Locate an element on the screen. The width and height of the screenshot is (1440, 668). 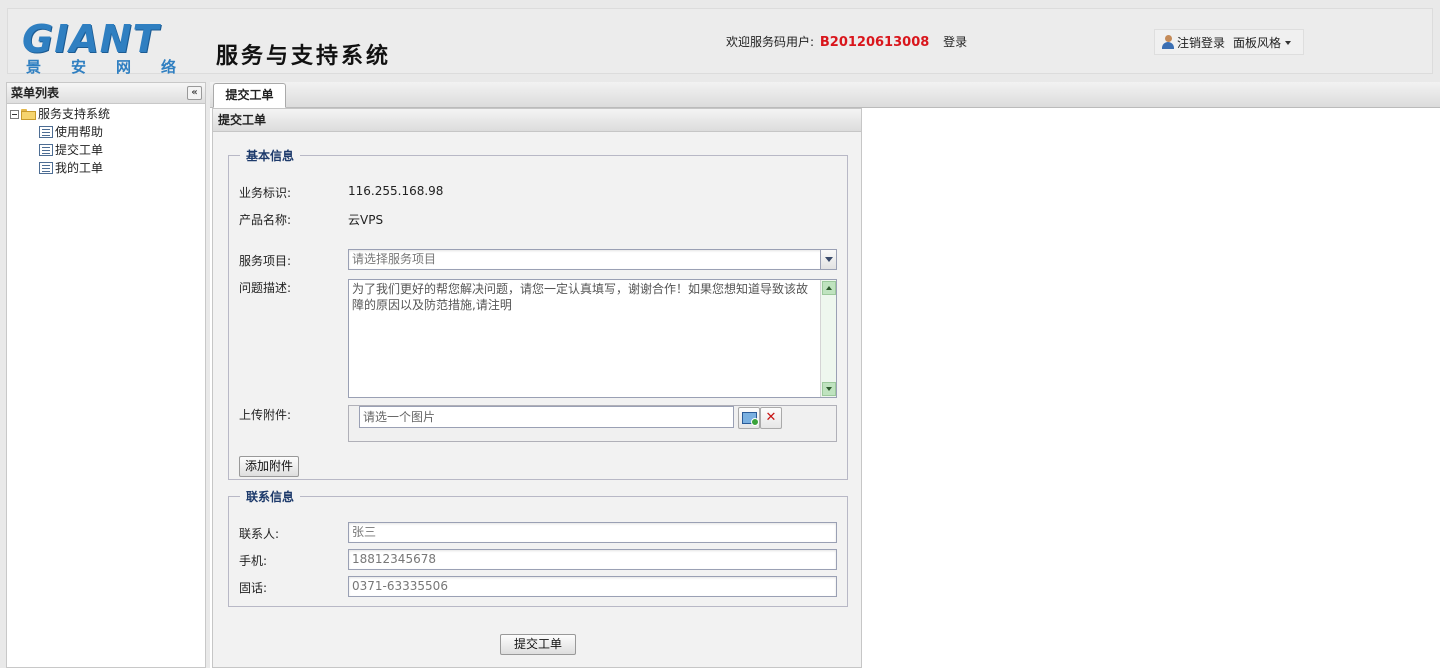
add-attachment-button: 添加附件 is located at coordinates (269, 466).